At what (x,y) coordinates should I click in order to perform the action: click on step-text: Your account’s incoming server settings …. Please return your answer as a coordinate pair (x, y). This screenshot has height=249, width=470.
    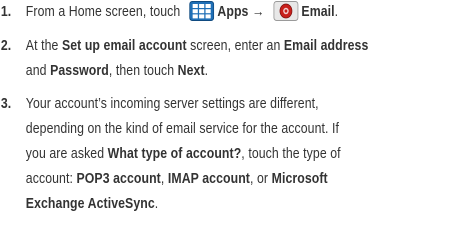
    Looking at the image, I should click on (172, 104).